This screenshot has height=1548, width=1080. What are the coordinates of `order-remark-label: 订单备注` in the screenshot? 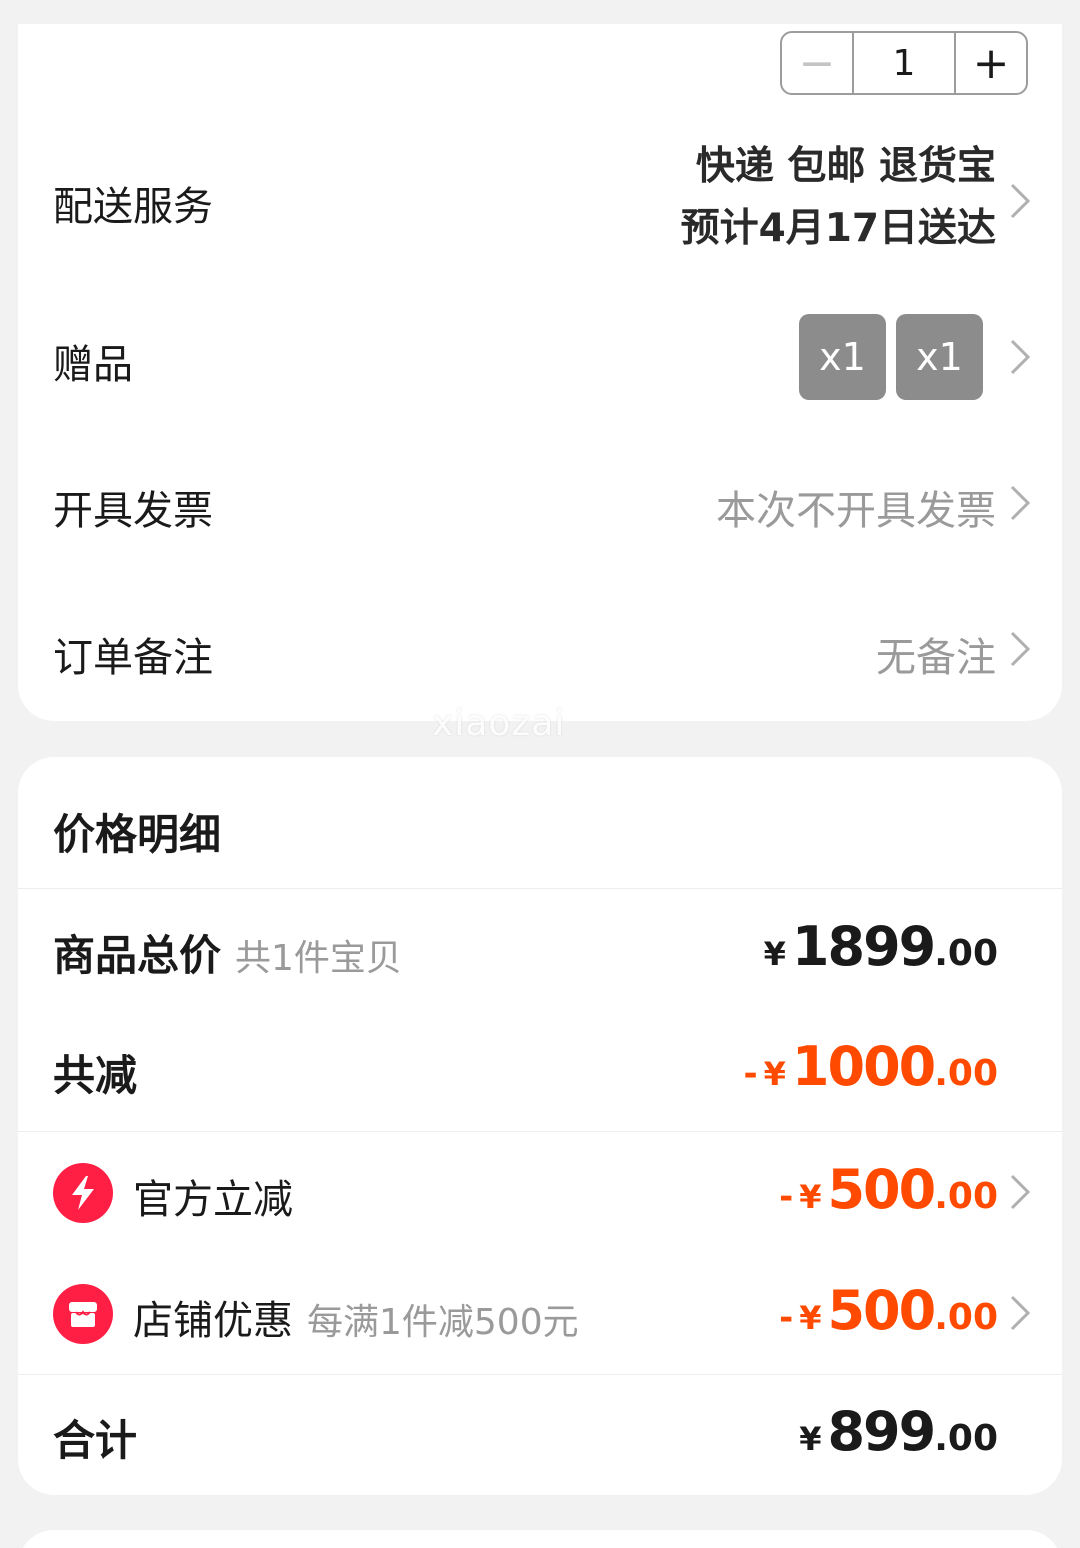 It's located at (133, 658).